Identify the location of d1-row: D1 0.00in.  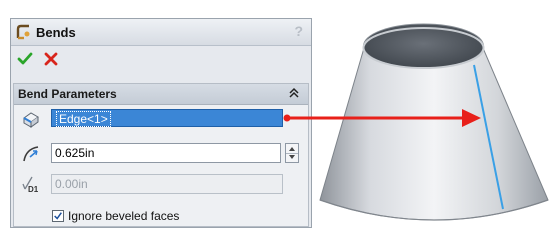
(161, 184).